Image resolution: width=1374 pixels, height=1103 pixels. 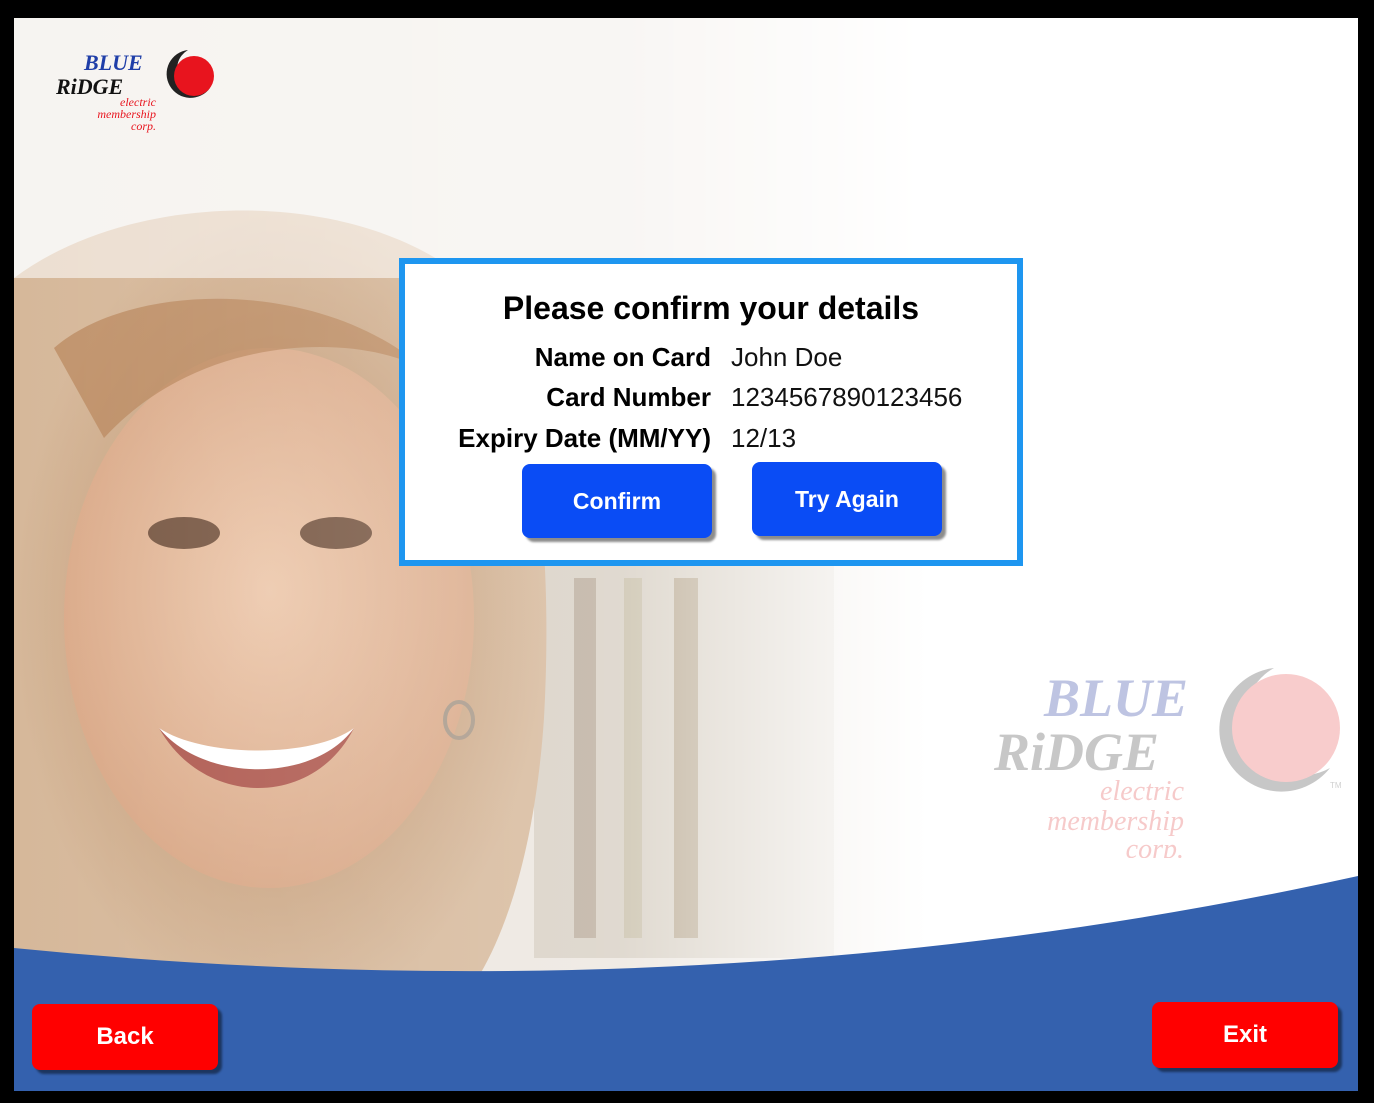 I want to click on watermark-line-2: RiDGE, so click(x=1076, y=752).